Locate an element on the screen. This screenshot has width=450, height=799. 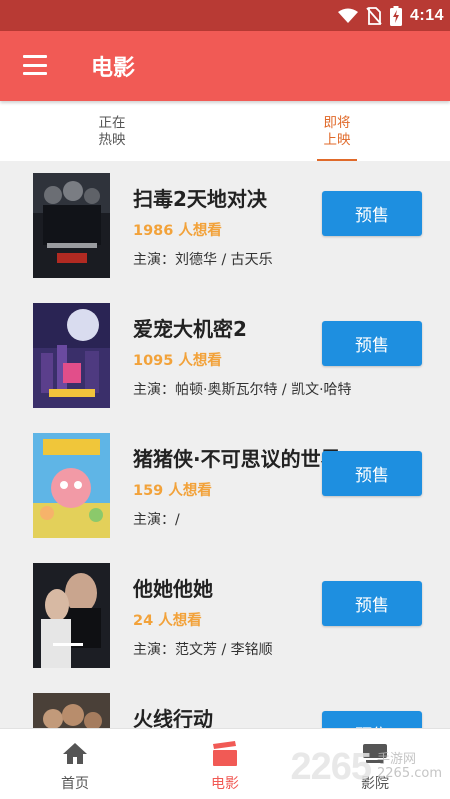
watermark: 2265 手游网 2265.com is located at coordinates (366, 767).